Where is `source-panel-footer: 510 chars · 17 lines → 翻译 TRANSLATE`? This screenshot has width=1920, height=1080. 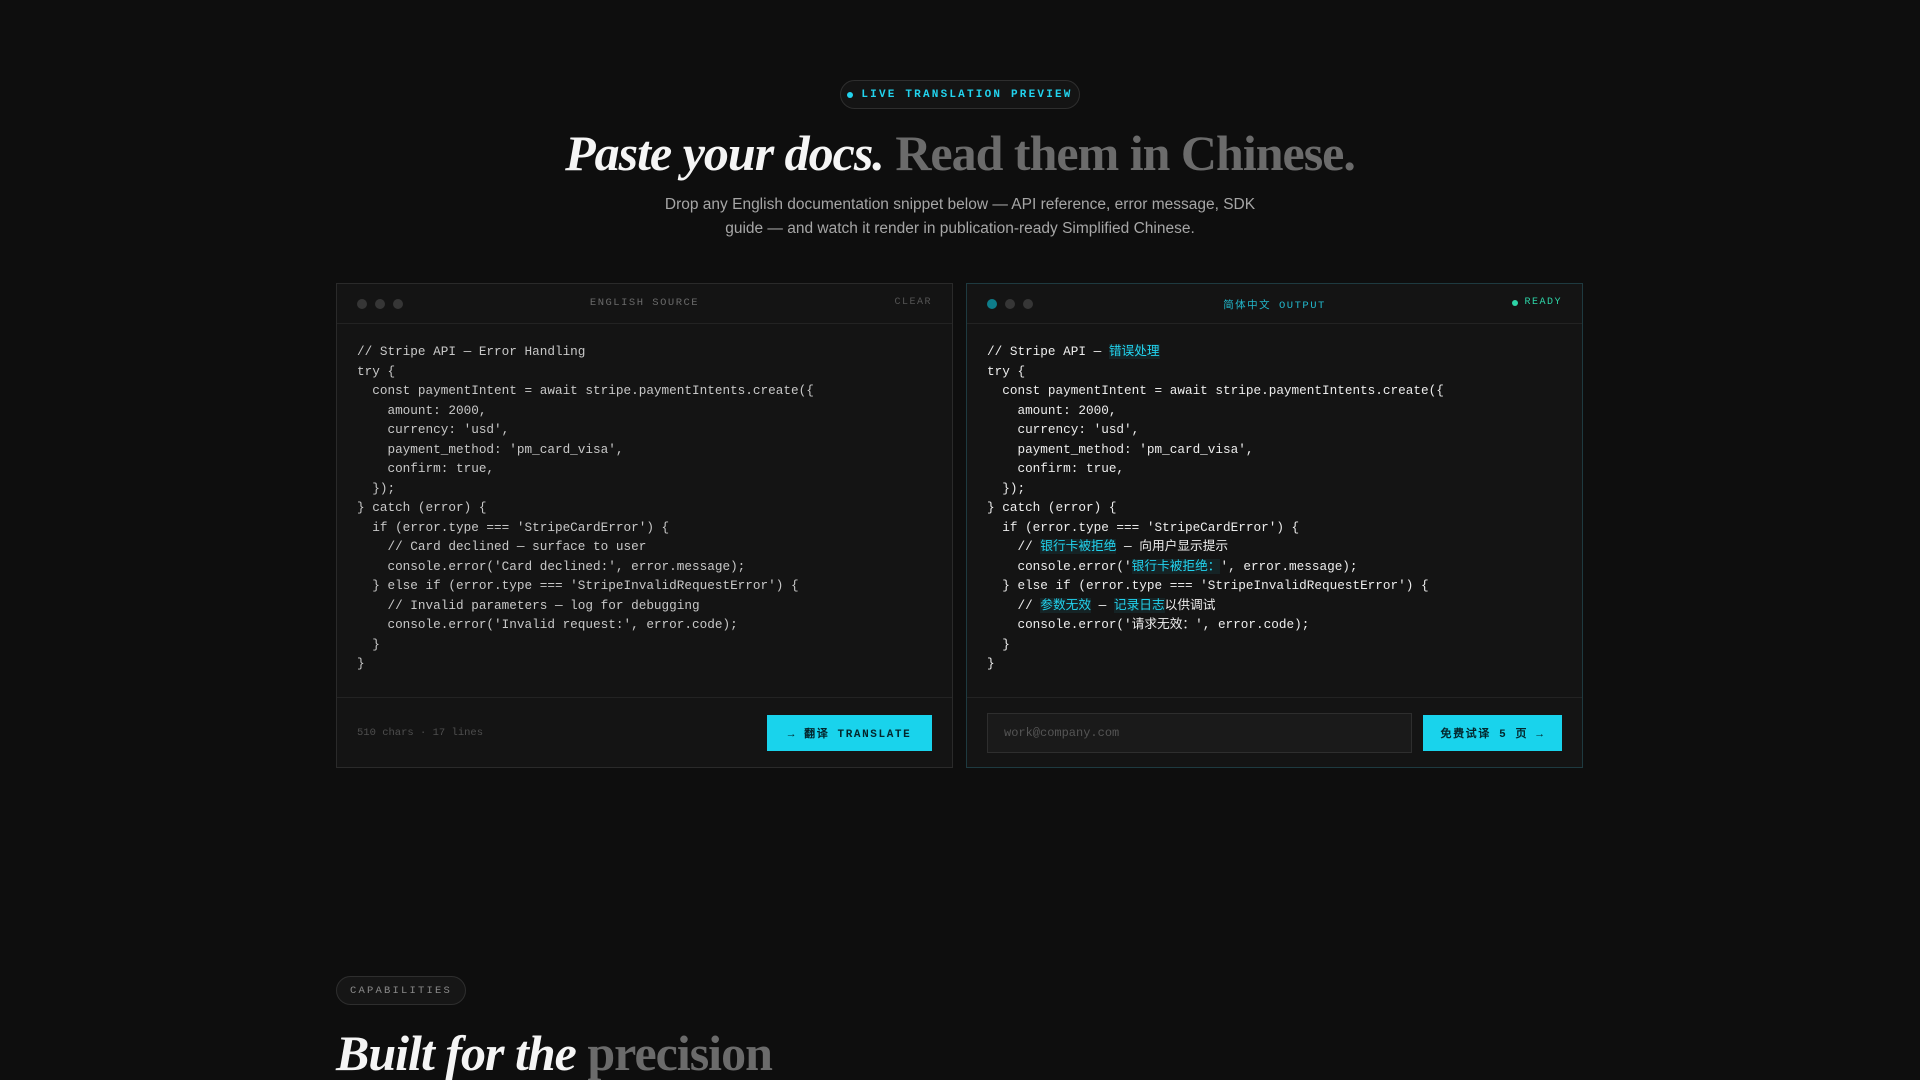
source-panel-footer: 510 chars · 17 lines → 翻译 TRANSLATE is located at coordinates (644, 732).